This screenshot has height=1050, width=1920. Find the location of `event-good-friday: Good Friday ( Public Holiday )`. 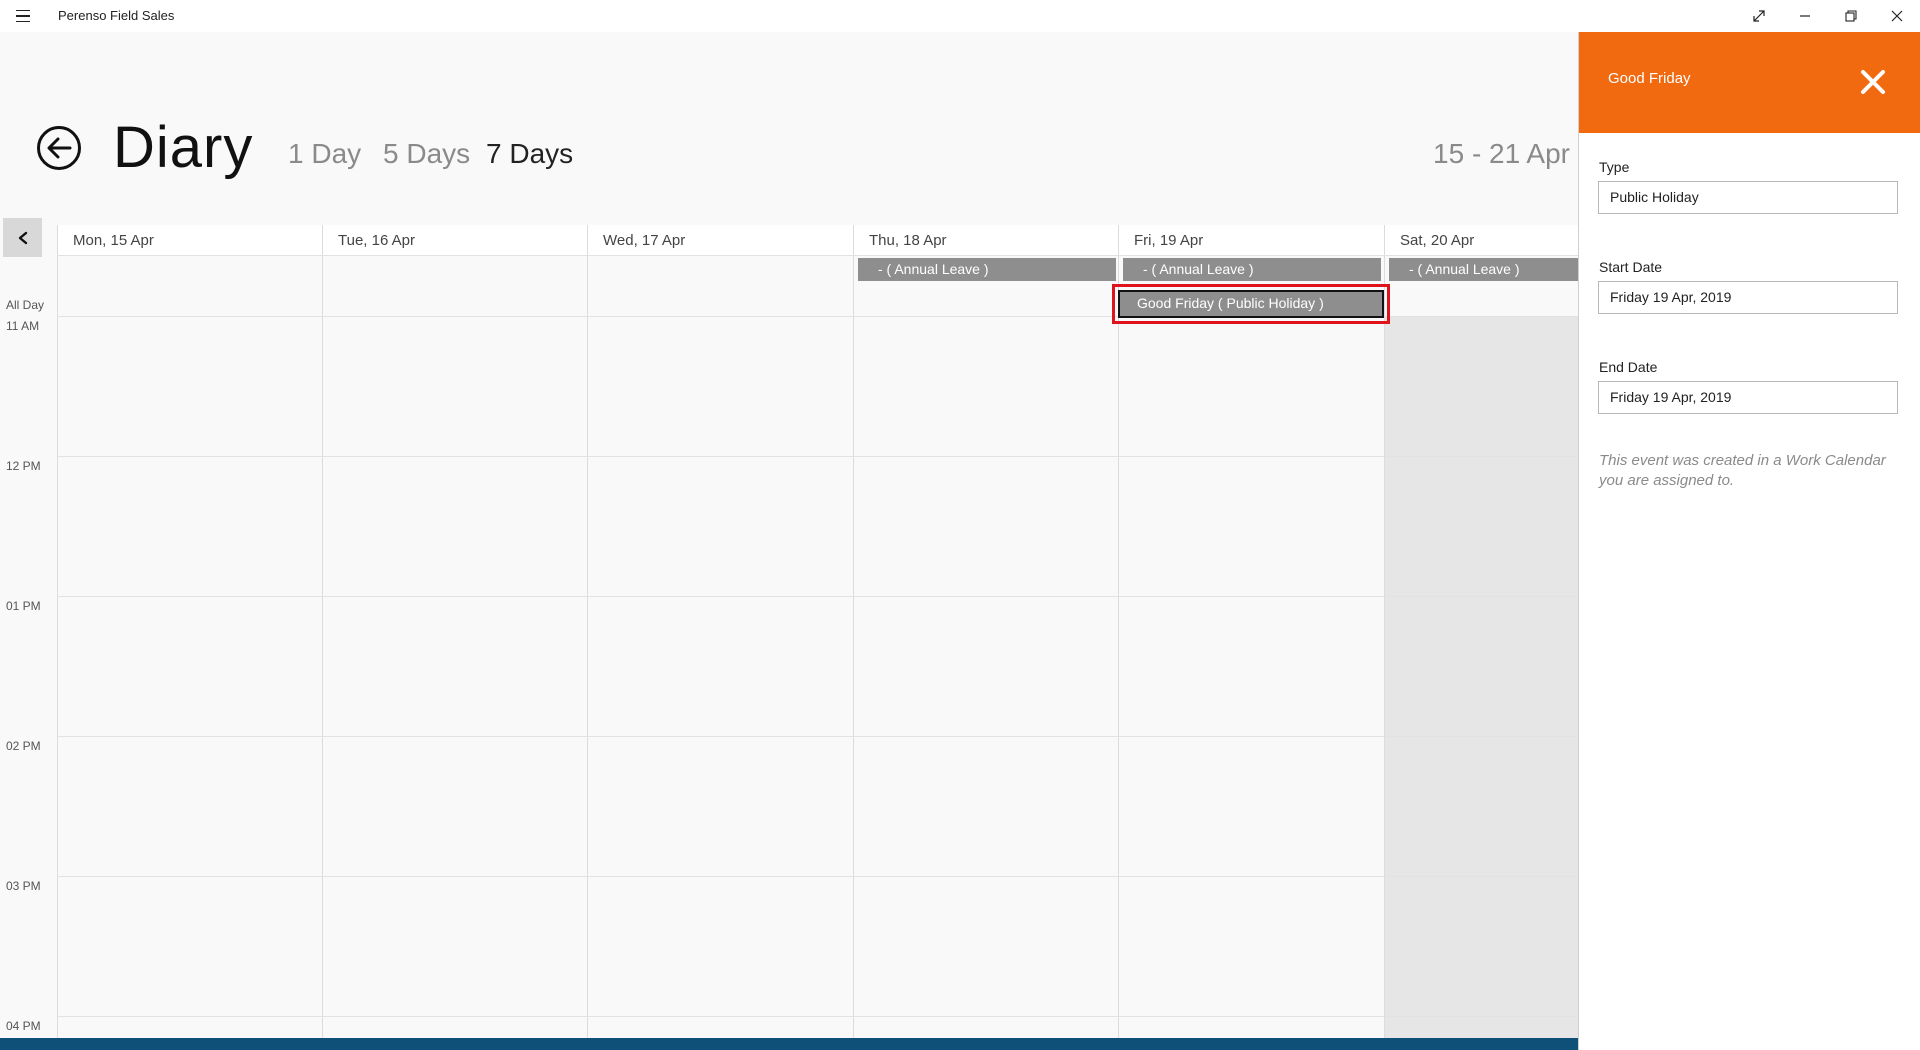

event-good-friday: Good Friday ( Public Holiday ) is located at coordinates (1251, 304).